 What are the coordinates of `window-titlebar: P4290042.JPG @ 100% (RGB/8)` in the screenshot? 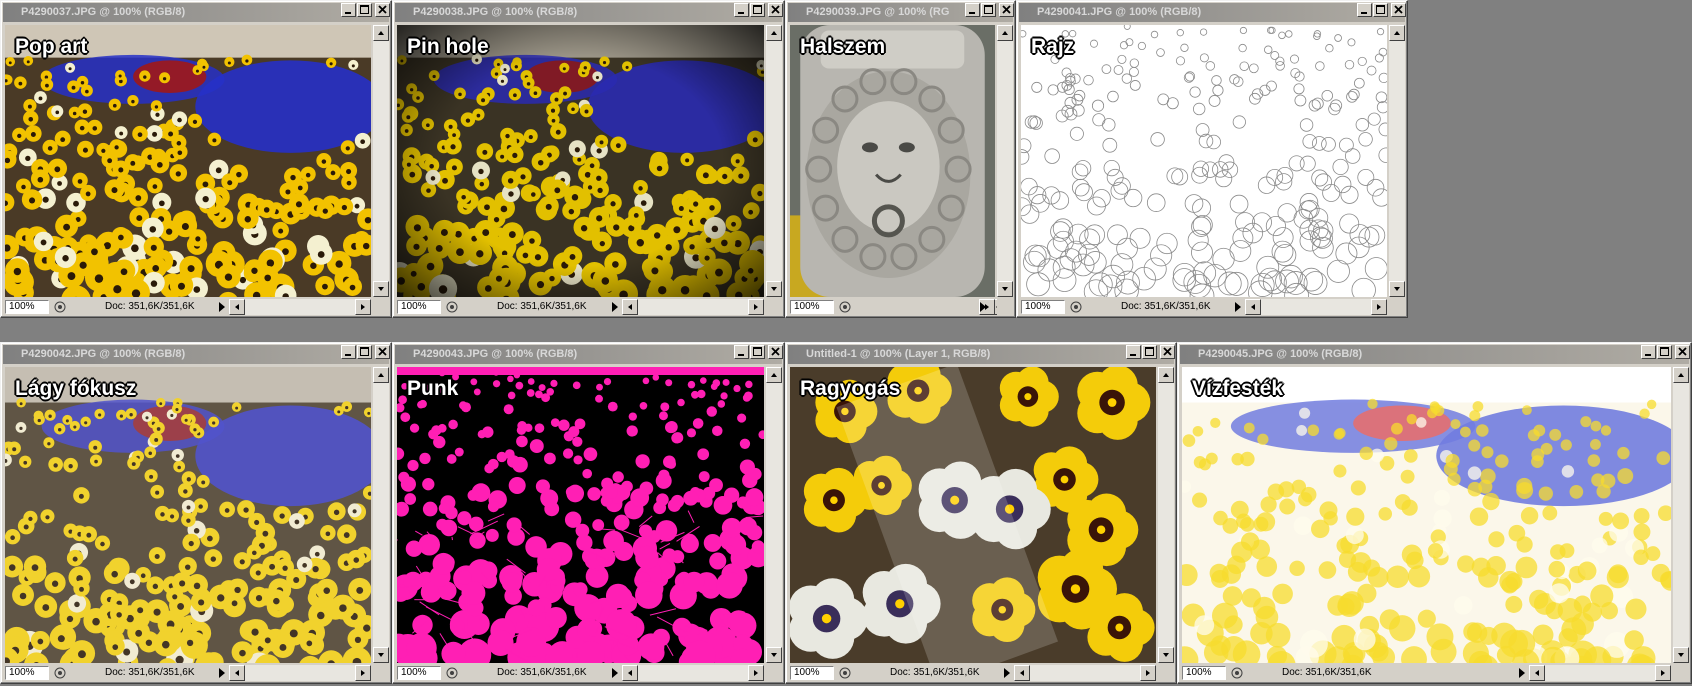 It's located at (196, 354).